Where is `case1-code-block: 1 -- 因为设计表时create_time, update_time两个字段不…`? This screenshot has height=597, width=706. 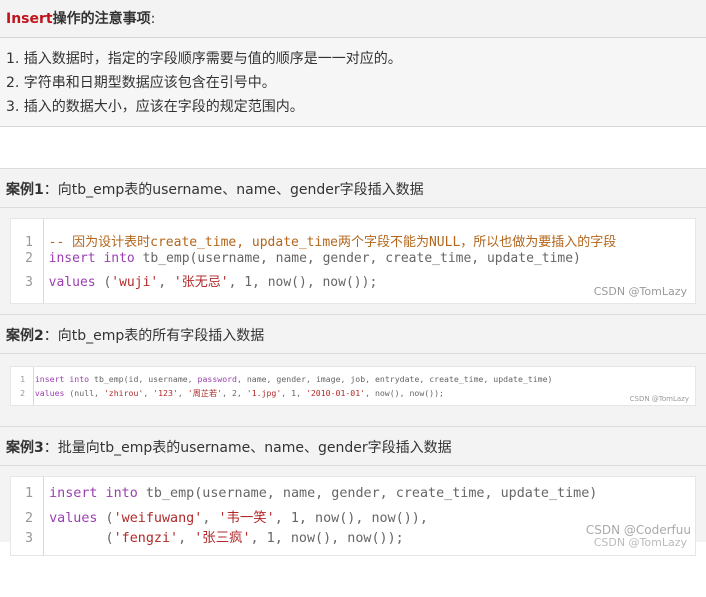
case1-code-block: 1 -- 因为设计表时create_time, update_time两个字段不… is located at coordinates (353, 261).